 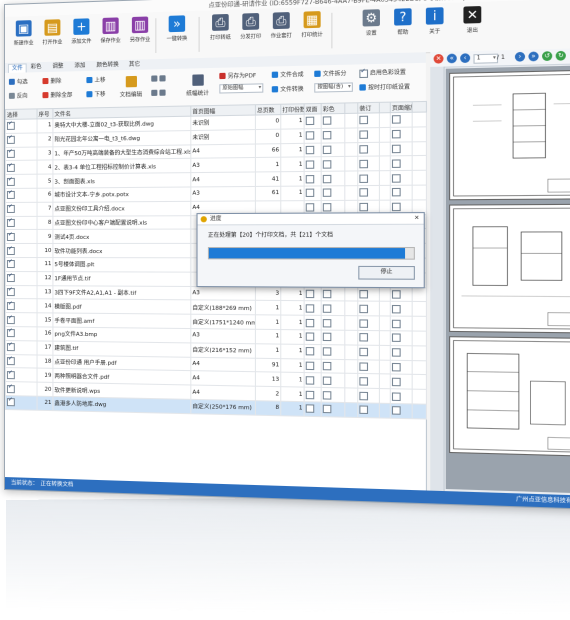 What do you see at coordinates (134, 65) in the screenshot?
I see `tab-other: 其它` at bounding box center [134, 65].